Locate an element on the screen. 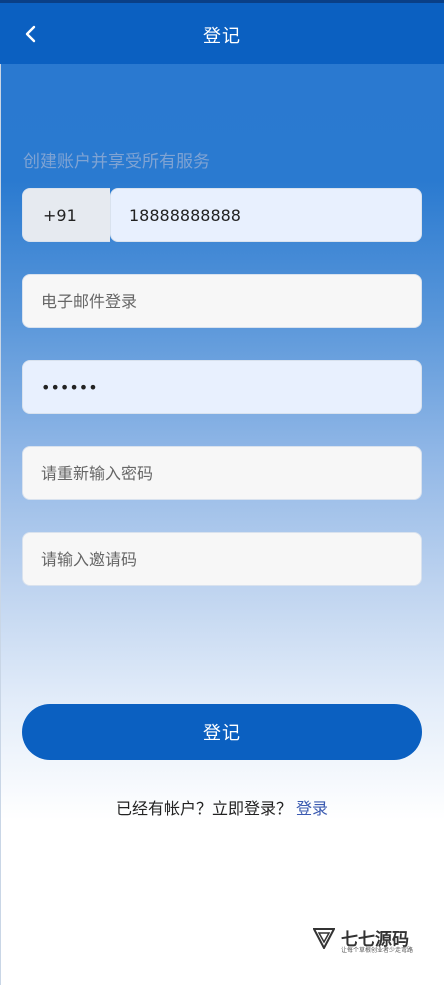  confirm-password-input is located at coordinates (222, 473).